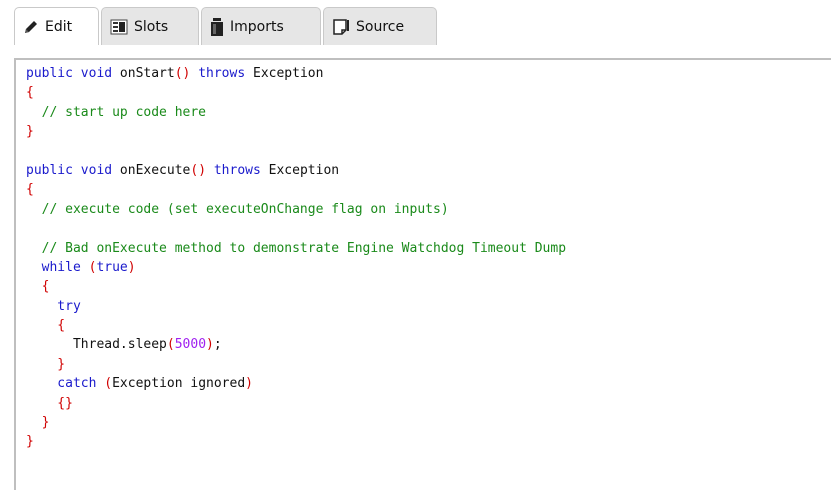  I want to click on tab-imports: Imports, so click(261, 26).